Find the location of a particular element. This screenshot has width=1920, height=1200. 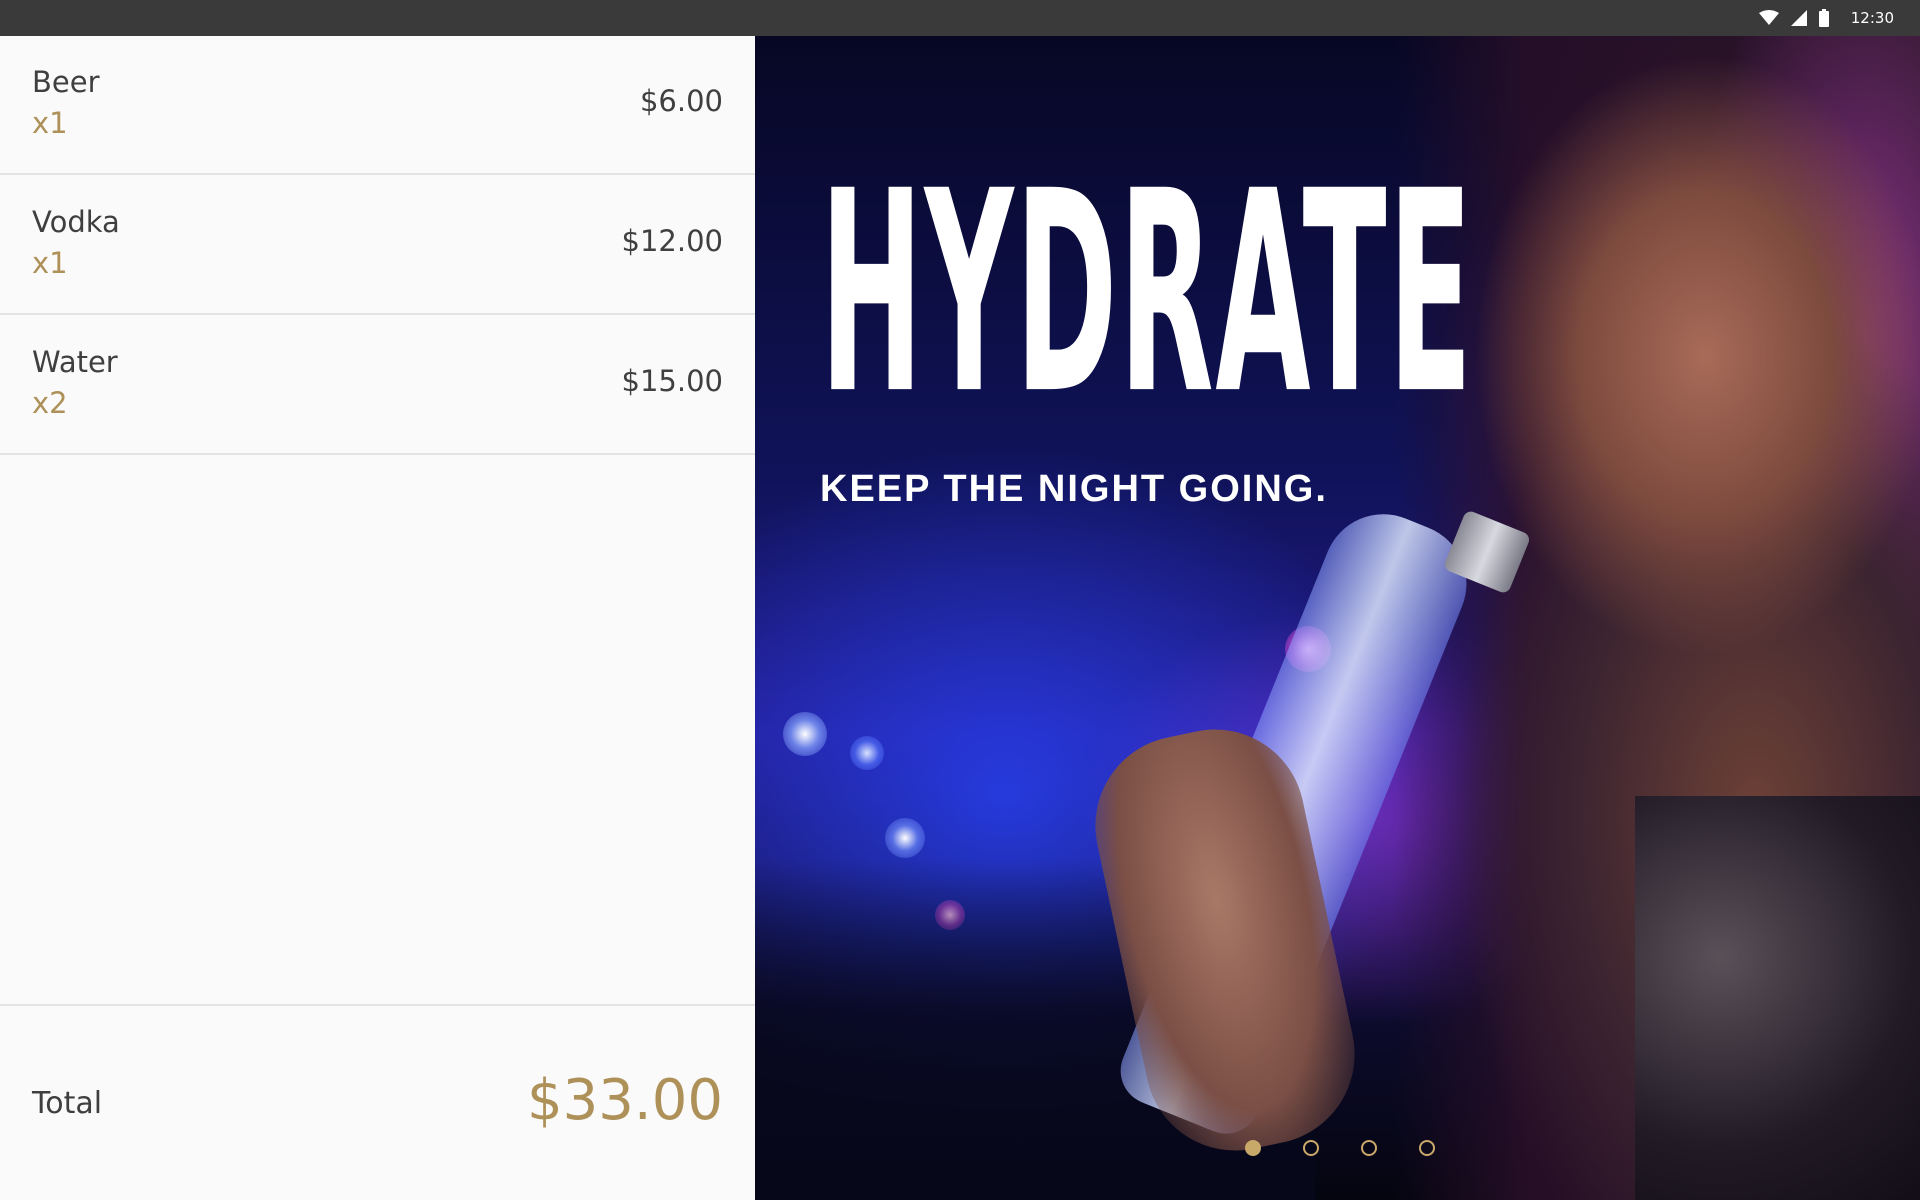

status-bar: 12:30 is located at coordinates (960, 18).